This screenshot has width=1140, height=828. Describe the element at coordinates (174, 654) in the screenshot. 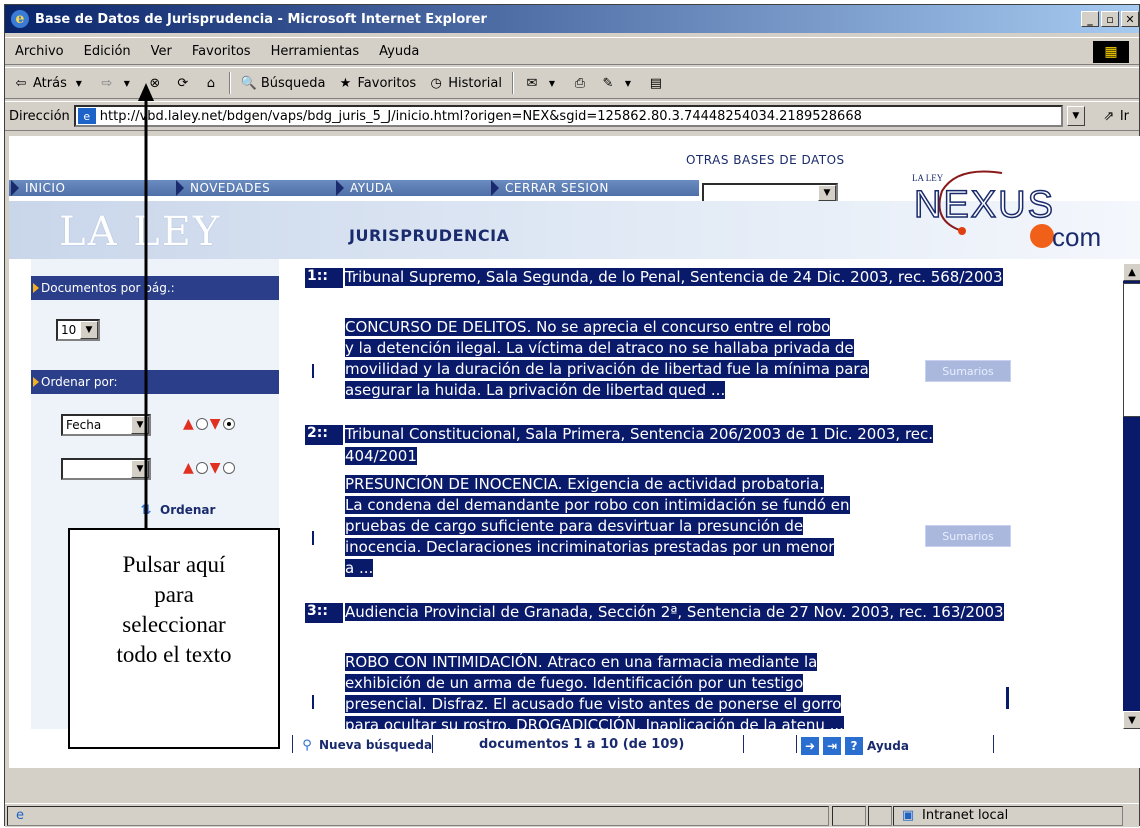

I see `annotation-line: todo el texto` at that location.